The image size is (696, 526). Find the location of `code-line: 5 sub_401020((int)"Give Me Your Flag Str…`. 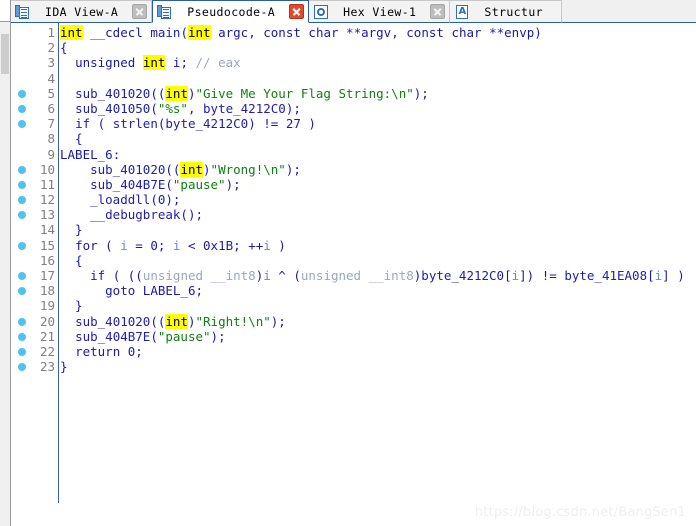

code-line: 5 sub_401020((int)"Give Me Your Flag Str… is located at coordinates (353, 93).